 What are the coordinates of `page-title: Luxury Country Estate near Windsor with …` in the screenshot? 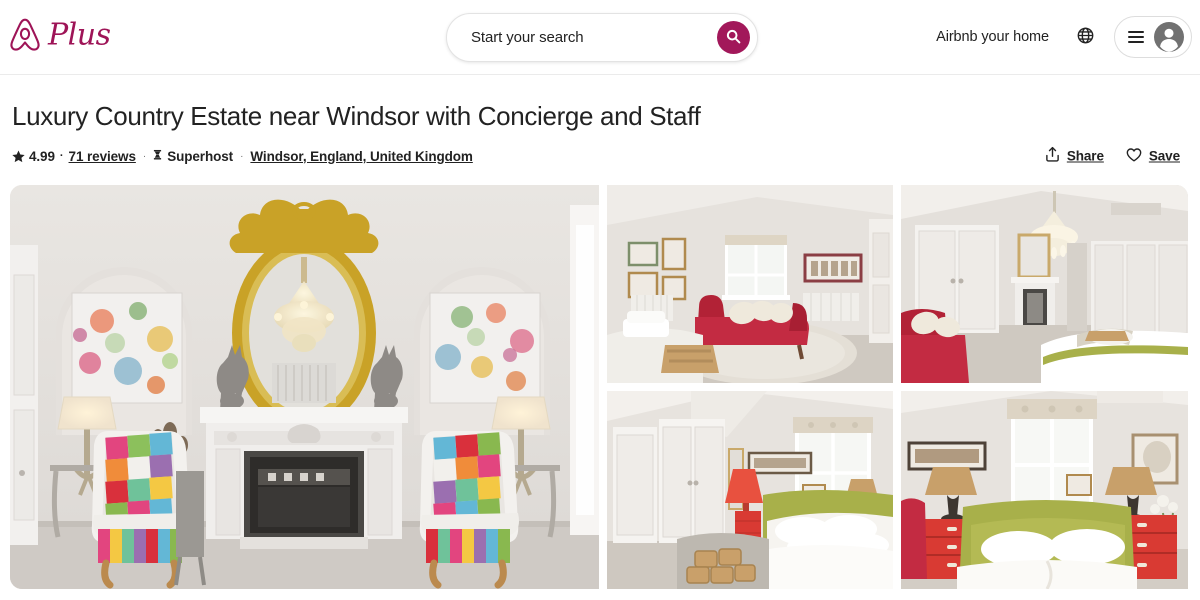 It's located at (356, 116).